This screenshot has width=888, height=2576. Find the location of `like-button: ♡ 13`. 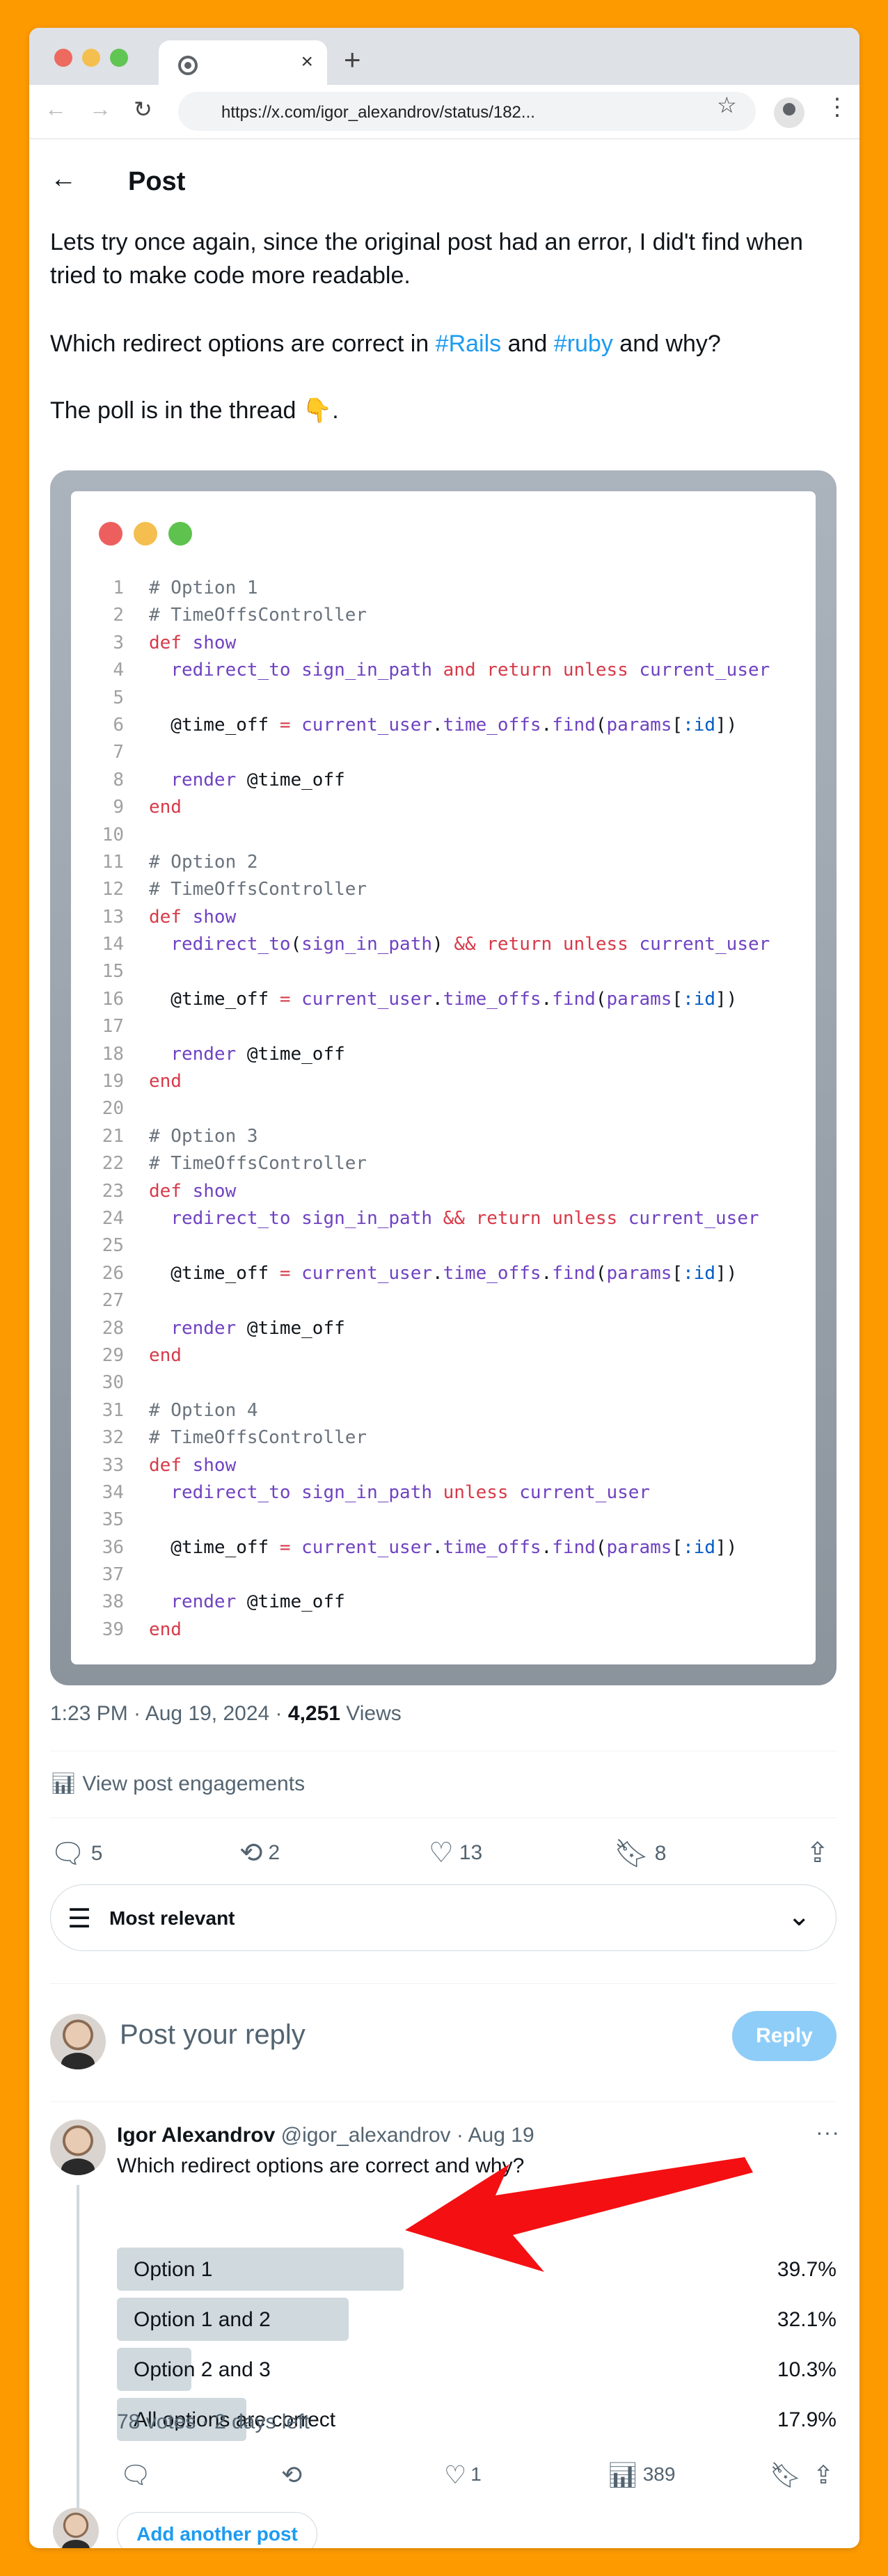

like-button: ♡ 13 is located at coordinates (455, 1853).